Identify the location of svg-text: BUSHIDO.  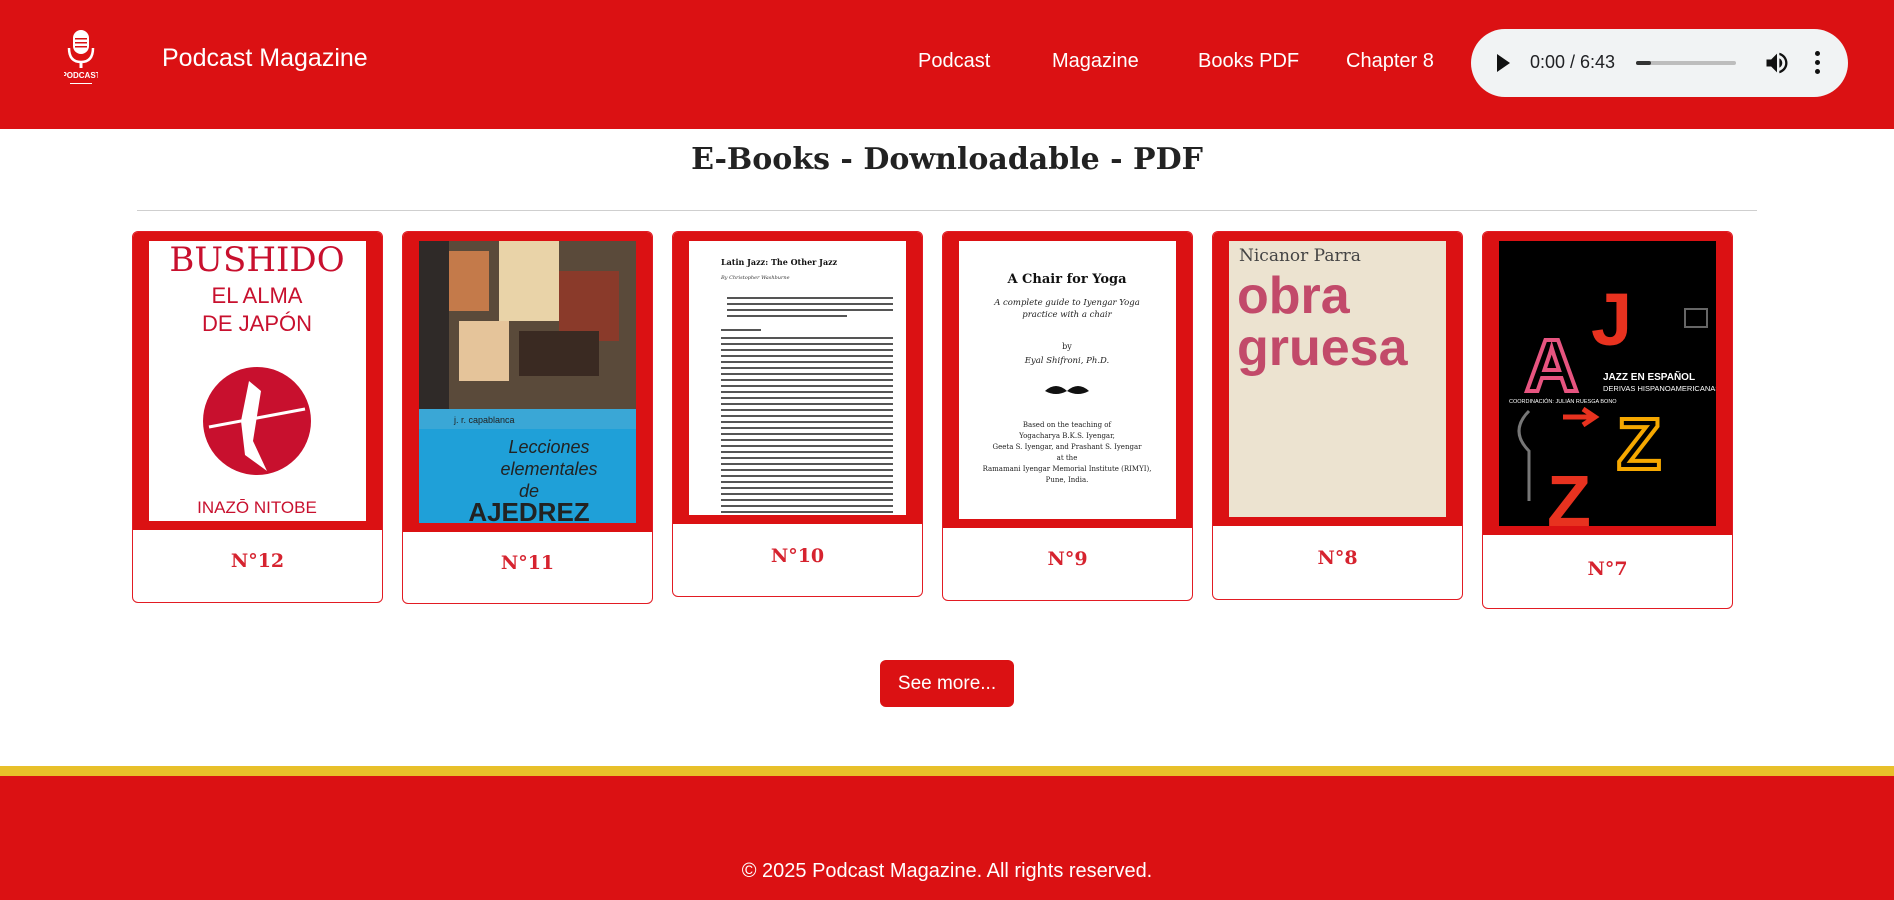
(256, 260).